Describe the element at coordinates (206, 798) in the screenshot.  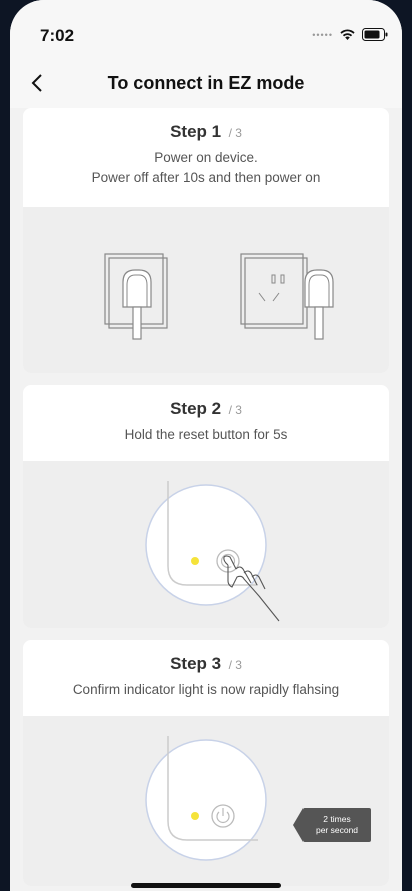
I see `indicator-light-illustration` at that location.